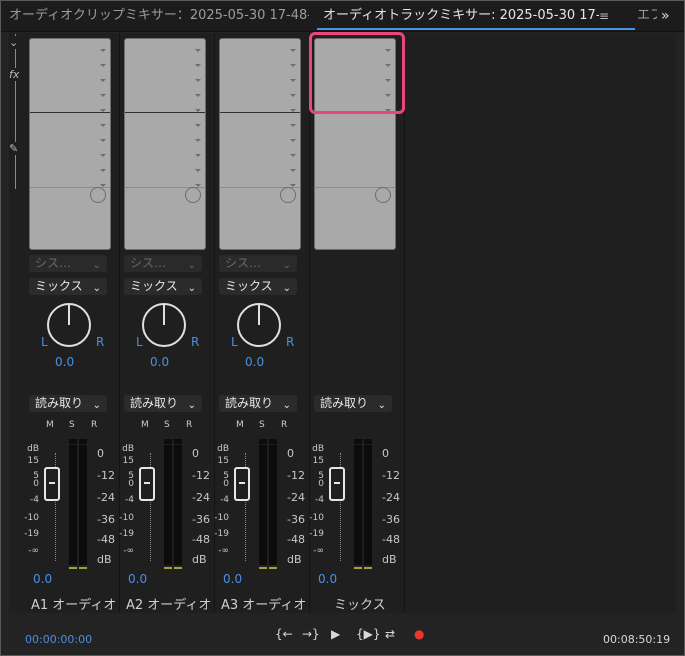  Describe the element at coordinates (419, 634) in the screenshot. I see `record-icon: ●` at that location.